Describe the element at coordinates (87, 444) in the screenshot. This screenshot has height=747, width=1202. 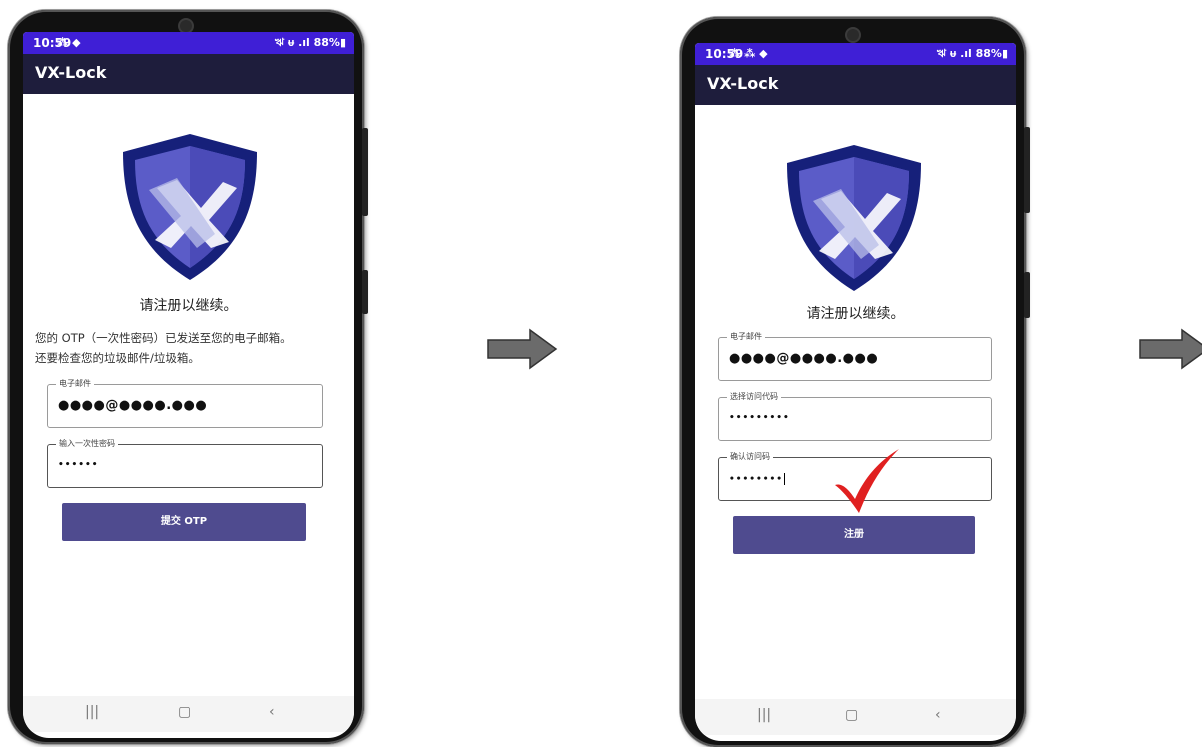
I see `otp-label: 输入一次性密码` at that location.